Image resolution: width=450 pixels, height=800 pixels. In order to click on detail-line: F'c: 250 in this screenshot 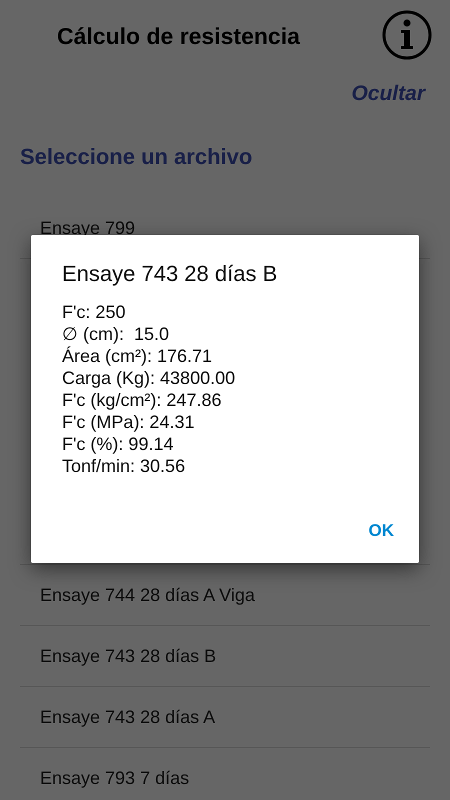, I will do `click(94, 312)`.